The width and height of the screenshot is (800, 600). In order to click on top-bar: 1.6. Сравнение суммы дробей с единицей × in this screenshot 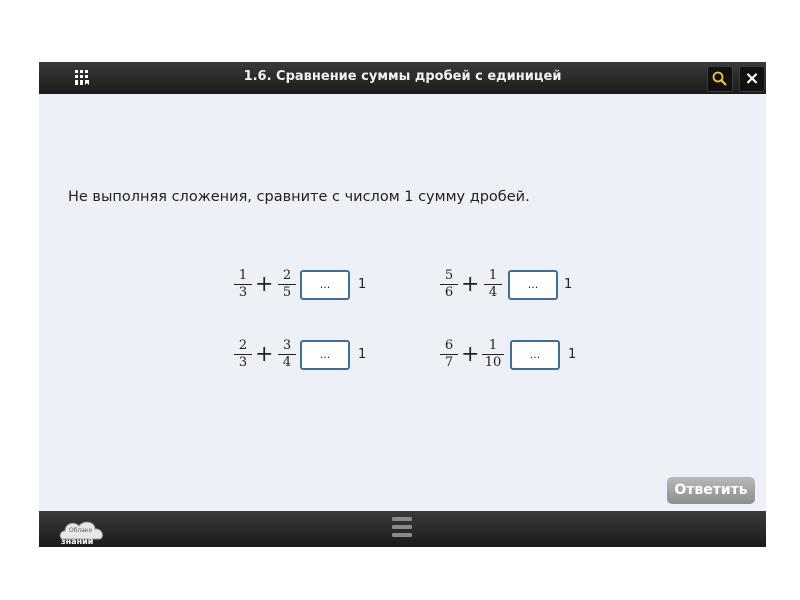, I will do `click(402, 78)`.